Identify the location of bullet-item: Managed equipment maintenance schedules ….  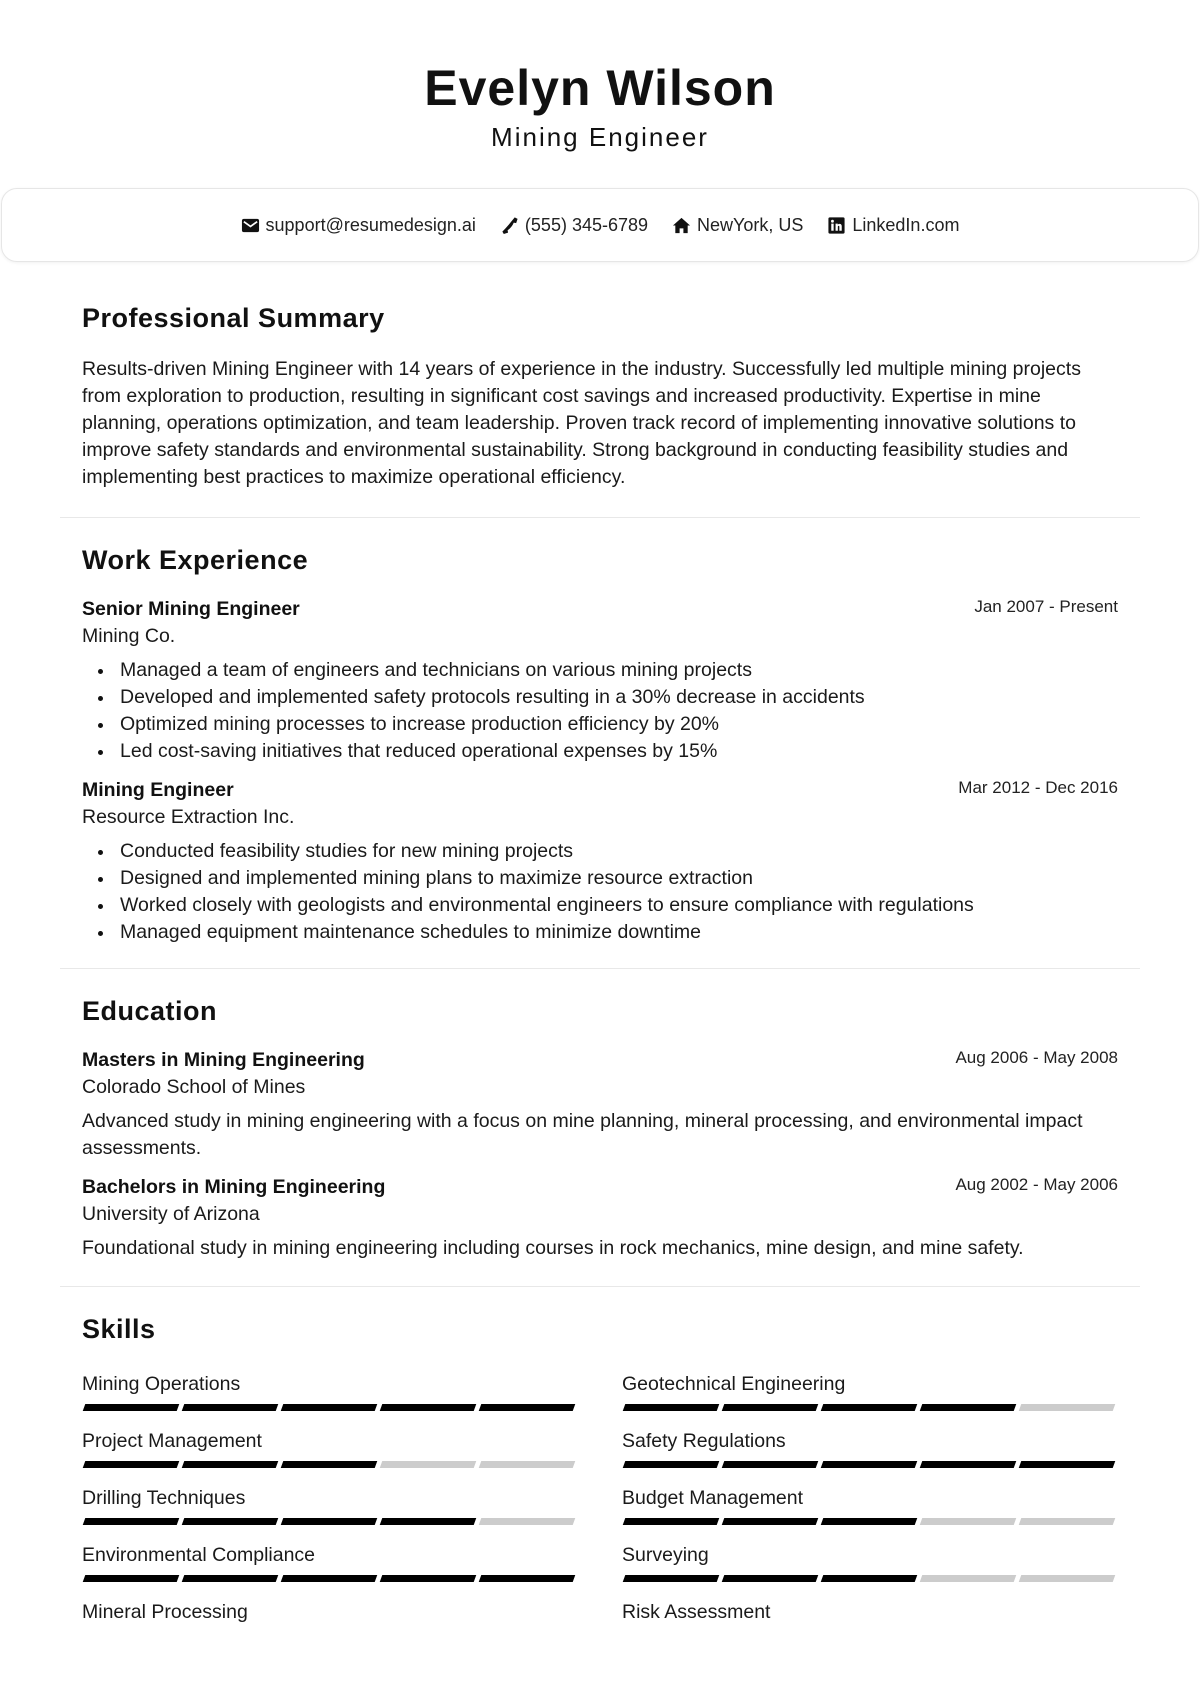
(608, 932).